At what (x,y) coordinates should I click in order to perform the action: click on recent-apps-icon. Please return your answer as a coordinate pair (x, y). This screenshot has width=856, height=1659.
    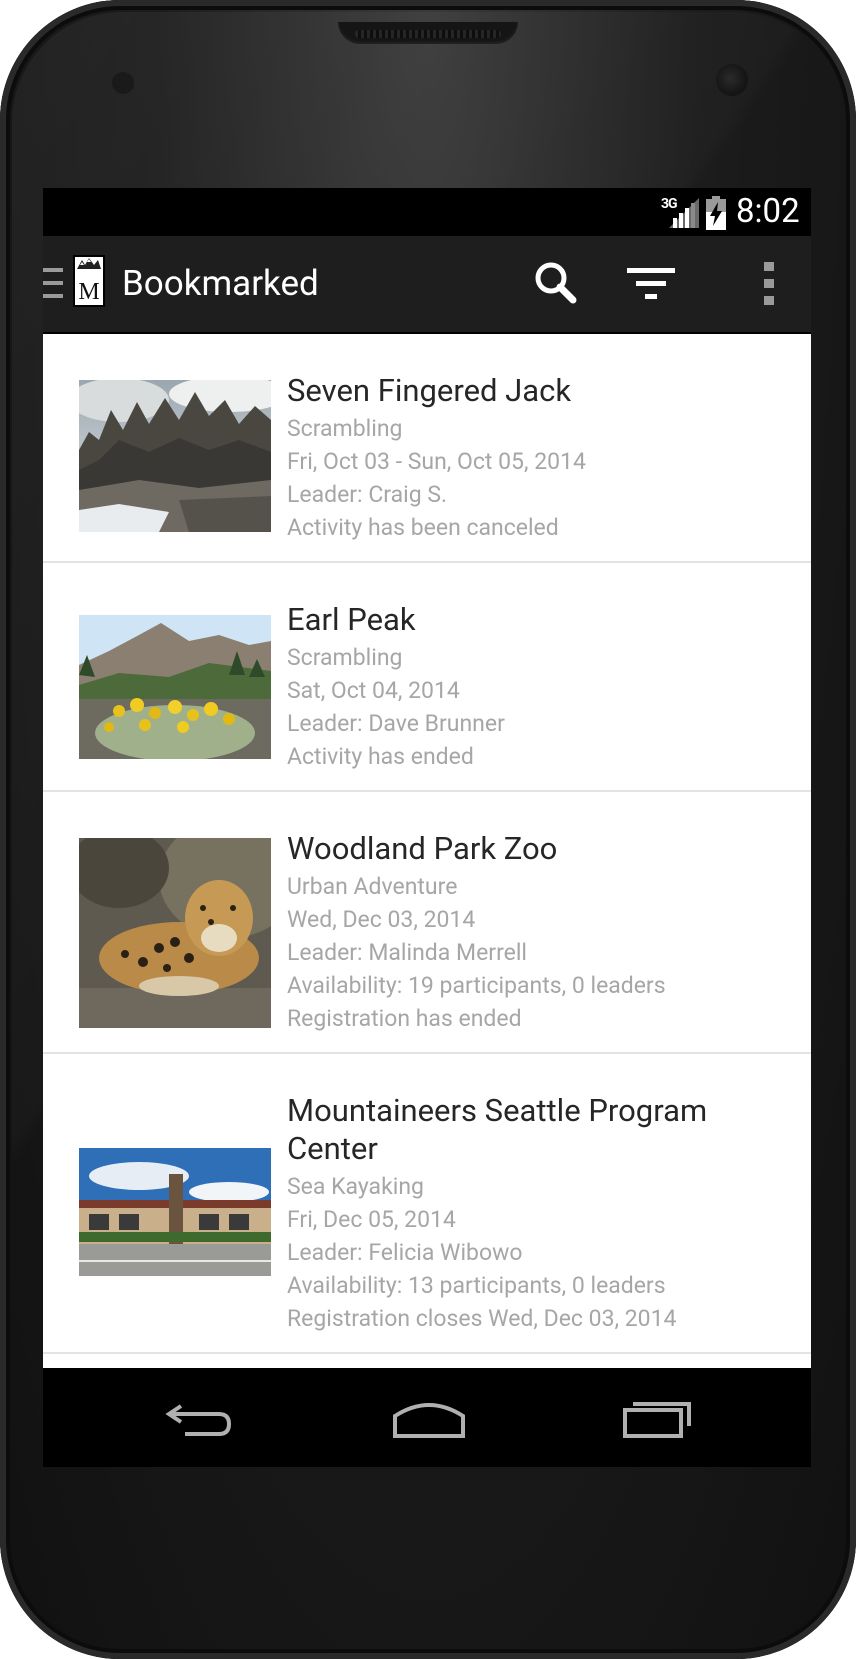
    Looking at the image, I should click on (659, 1417).